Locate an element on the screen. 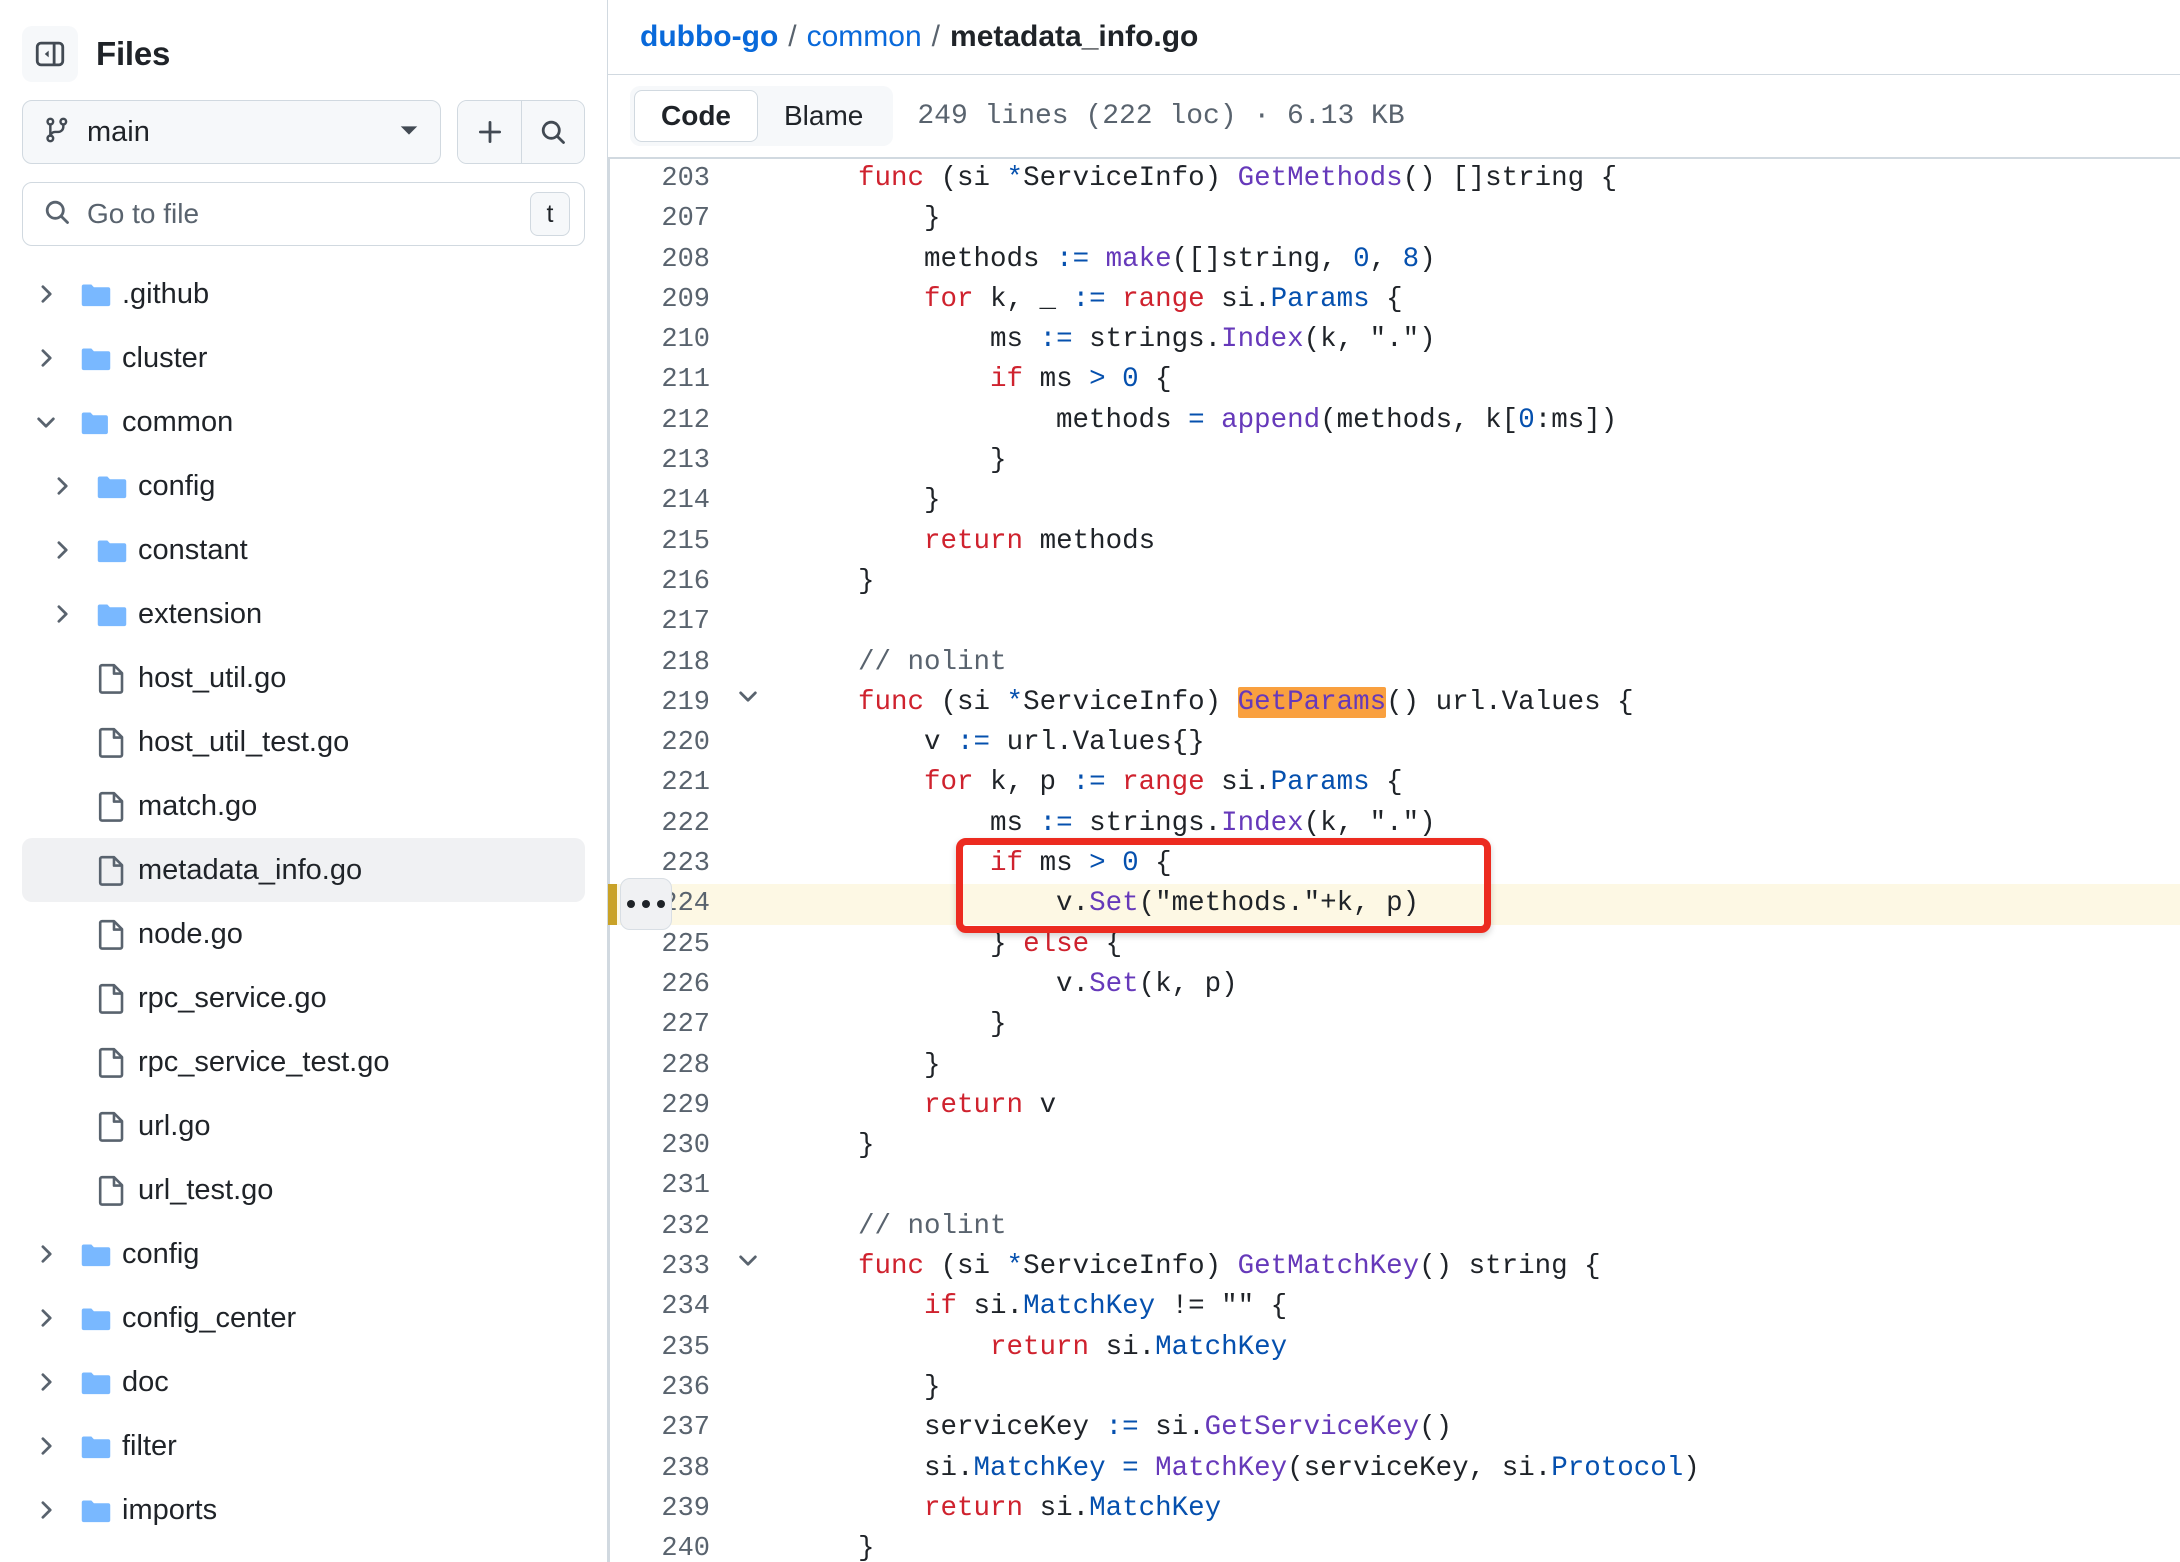 Image resolution: width=2180 pixels, height=1562 pixels. code-line-row: 218 // nolint is located at coordinates (1394, 663).